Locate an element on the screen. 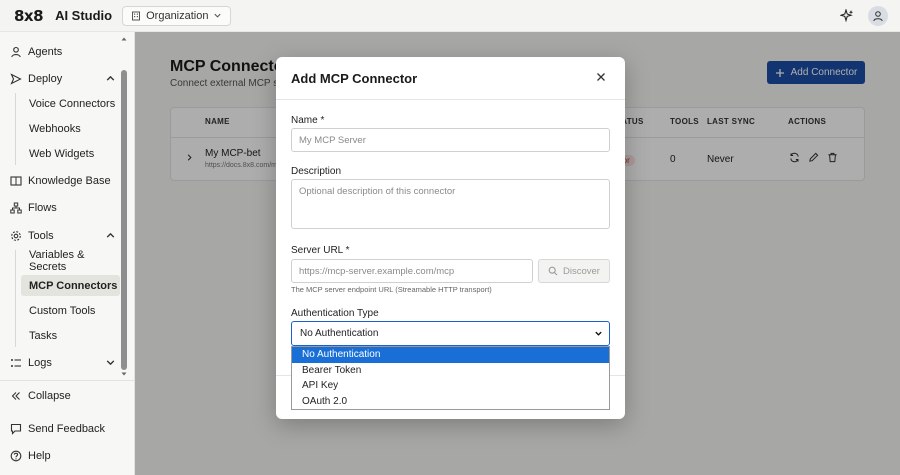 This screenshot has height=475, width=900. collapse-label: Collapse is located at coordinates (49, 396).